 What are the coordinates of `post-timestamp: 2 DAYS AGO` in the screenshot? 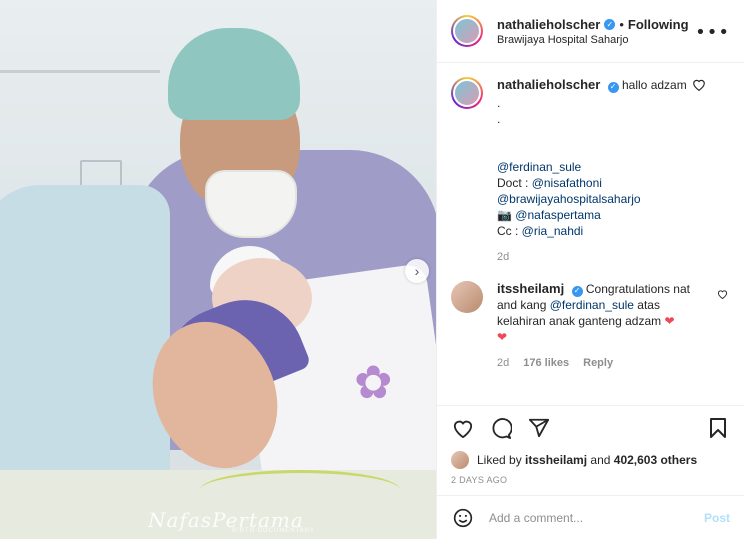 It's located at (590, 483).